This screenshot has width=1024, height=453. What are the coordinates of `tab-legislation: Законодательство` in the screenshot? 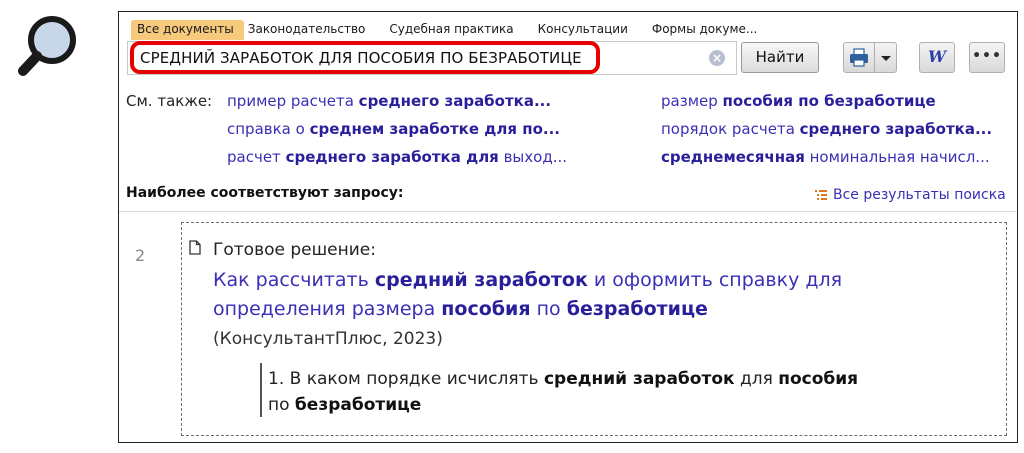 It's located at (311, 30).